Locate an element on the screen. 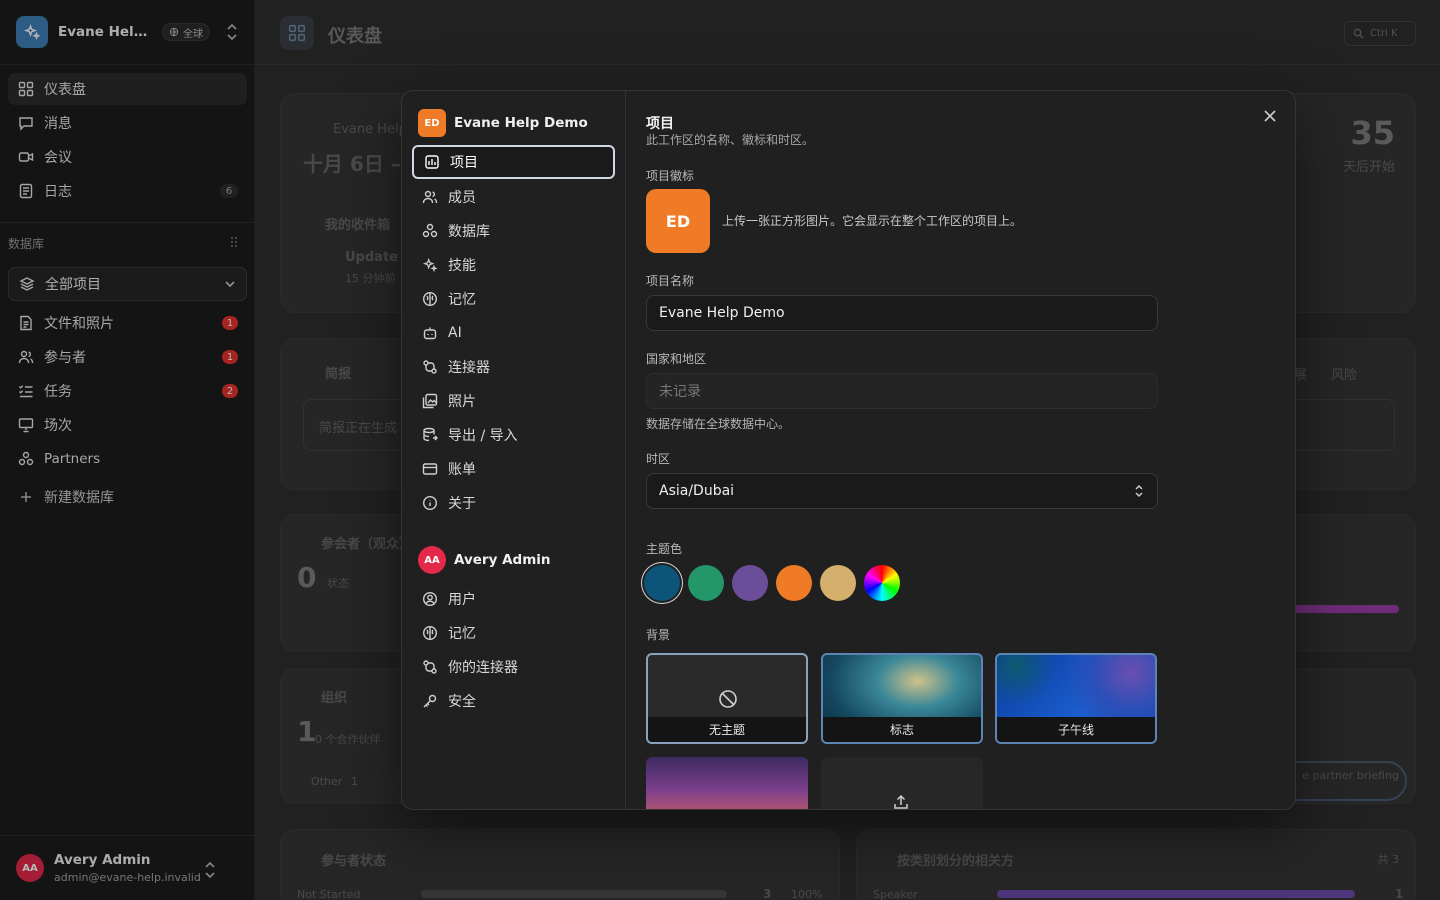 The width and height of the screenshot is (1440, 900). members-icon is located at coordinates (430, 197).